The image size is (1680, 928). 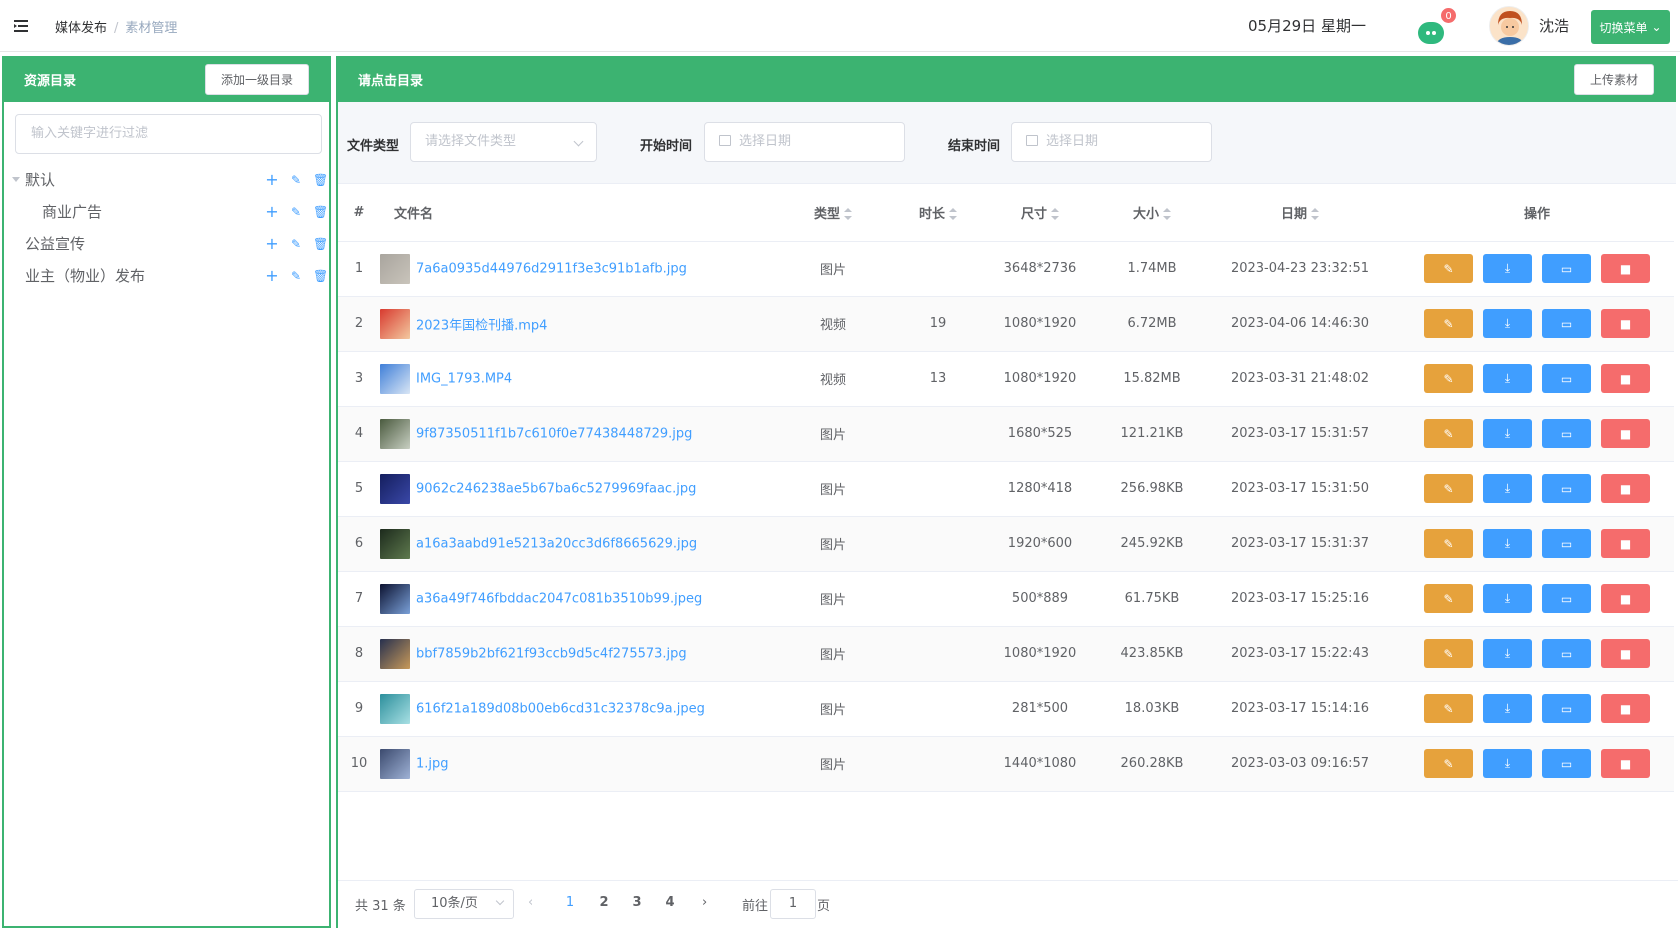 I want to click on column-size: 尺寸, so click(x=1040, y=213).